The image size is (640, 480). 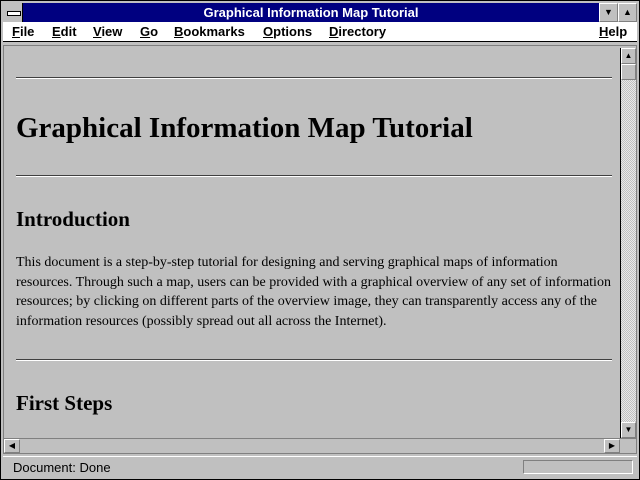 I want to click on arrow-up-icon: ▲, so click(x=628, y=55).